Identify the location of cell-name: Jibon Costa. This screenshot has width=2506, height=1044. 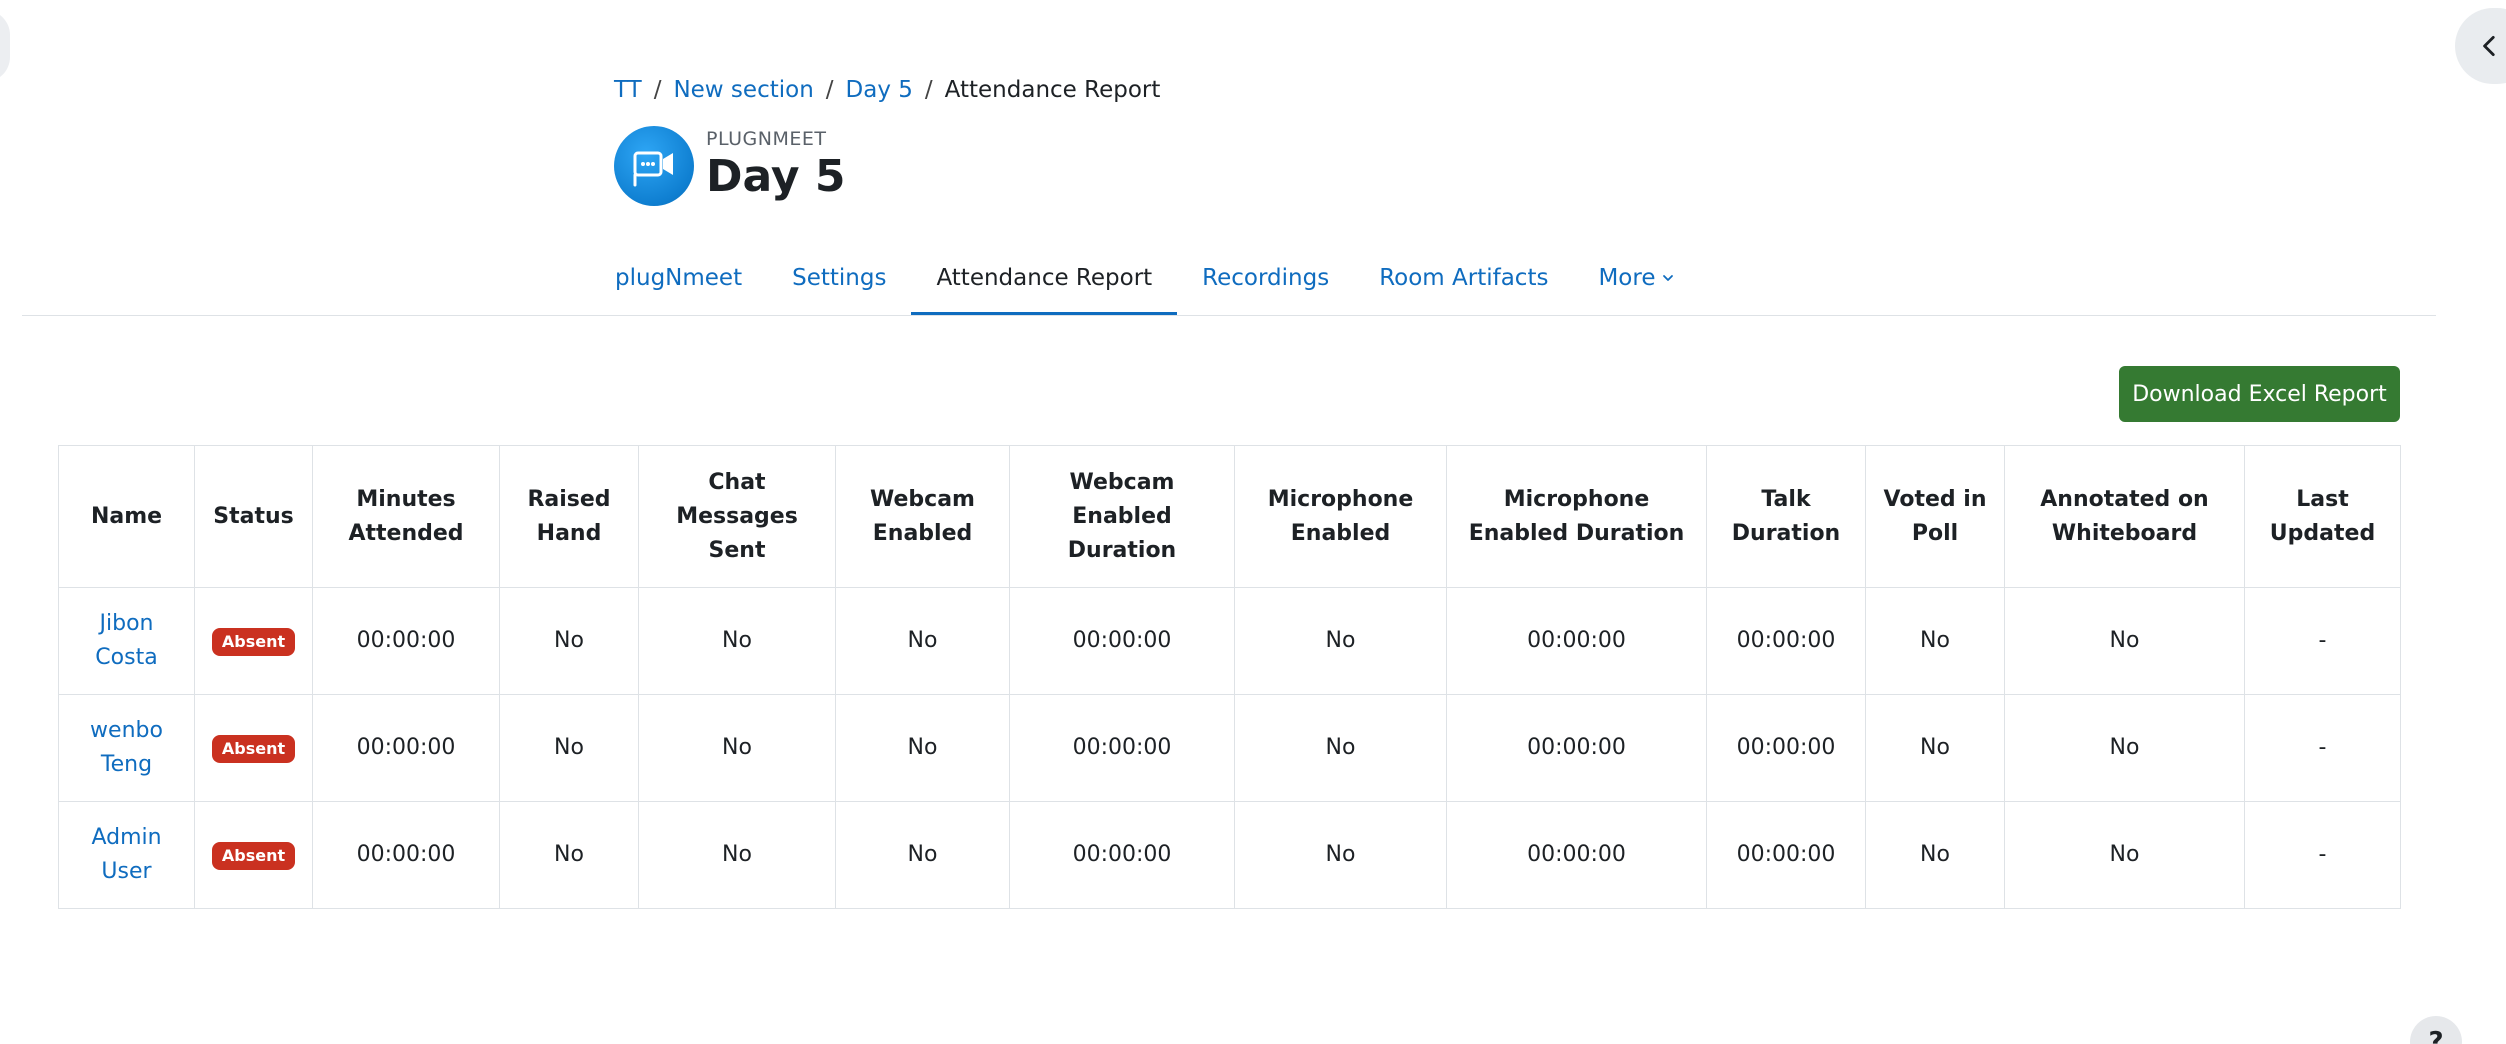
(126, 641).